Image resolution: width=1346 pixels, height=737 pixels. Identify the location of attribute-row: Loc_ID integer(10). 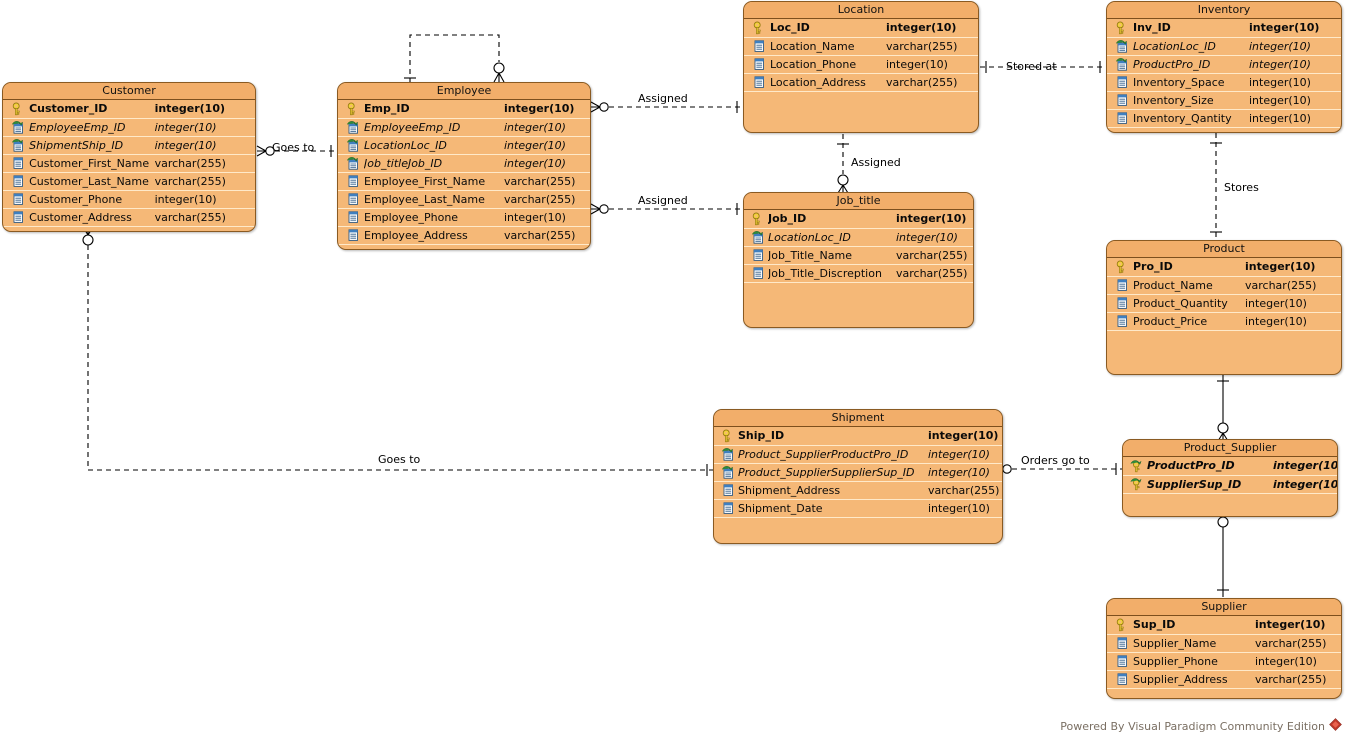
(861, 28).